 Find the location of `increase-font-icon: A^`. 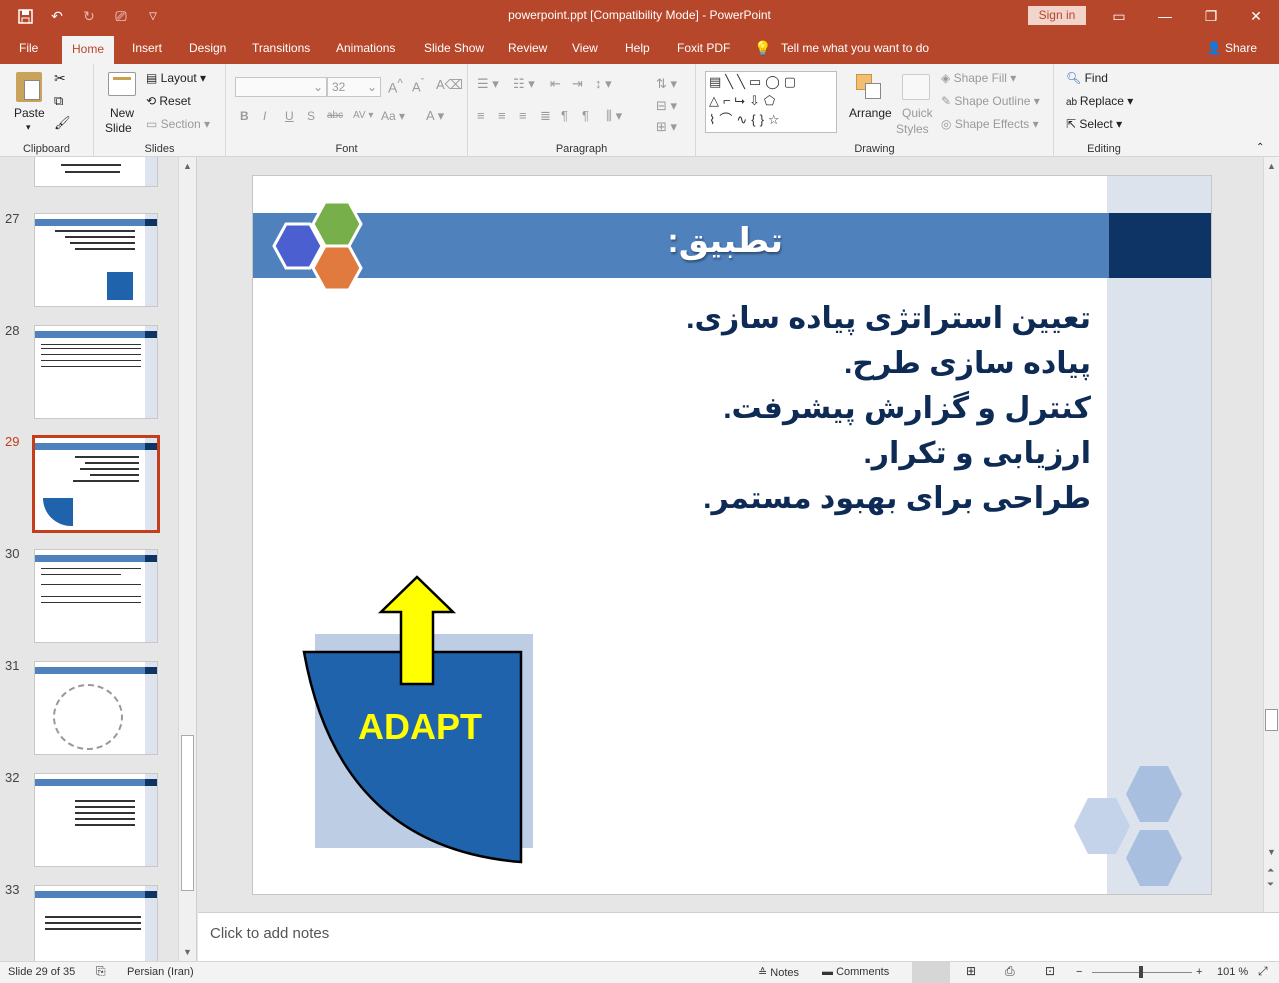

increase-font-icon: A^ is located at coordinates (395, 86).